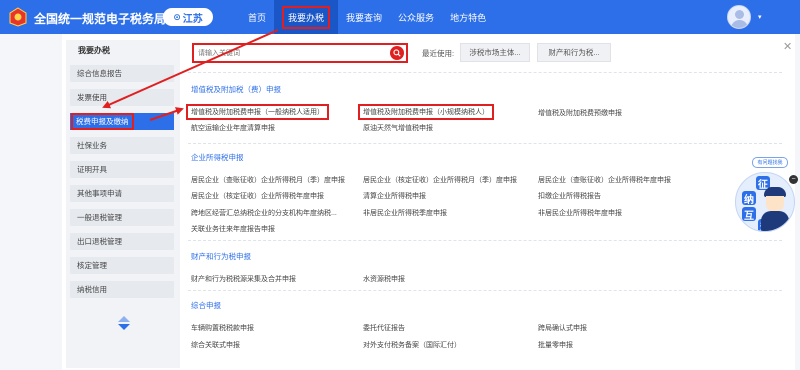 This screenshot has width=800, height=370. I want to click on chevron-up-icon, so click(124, 319).